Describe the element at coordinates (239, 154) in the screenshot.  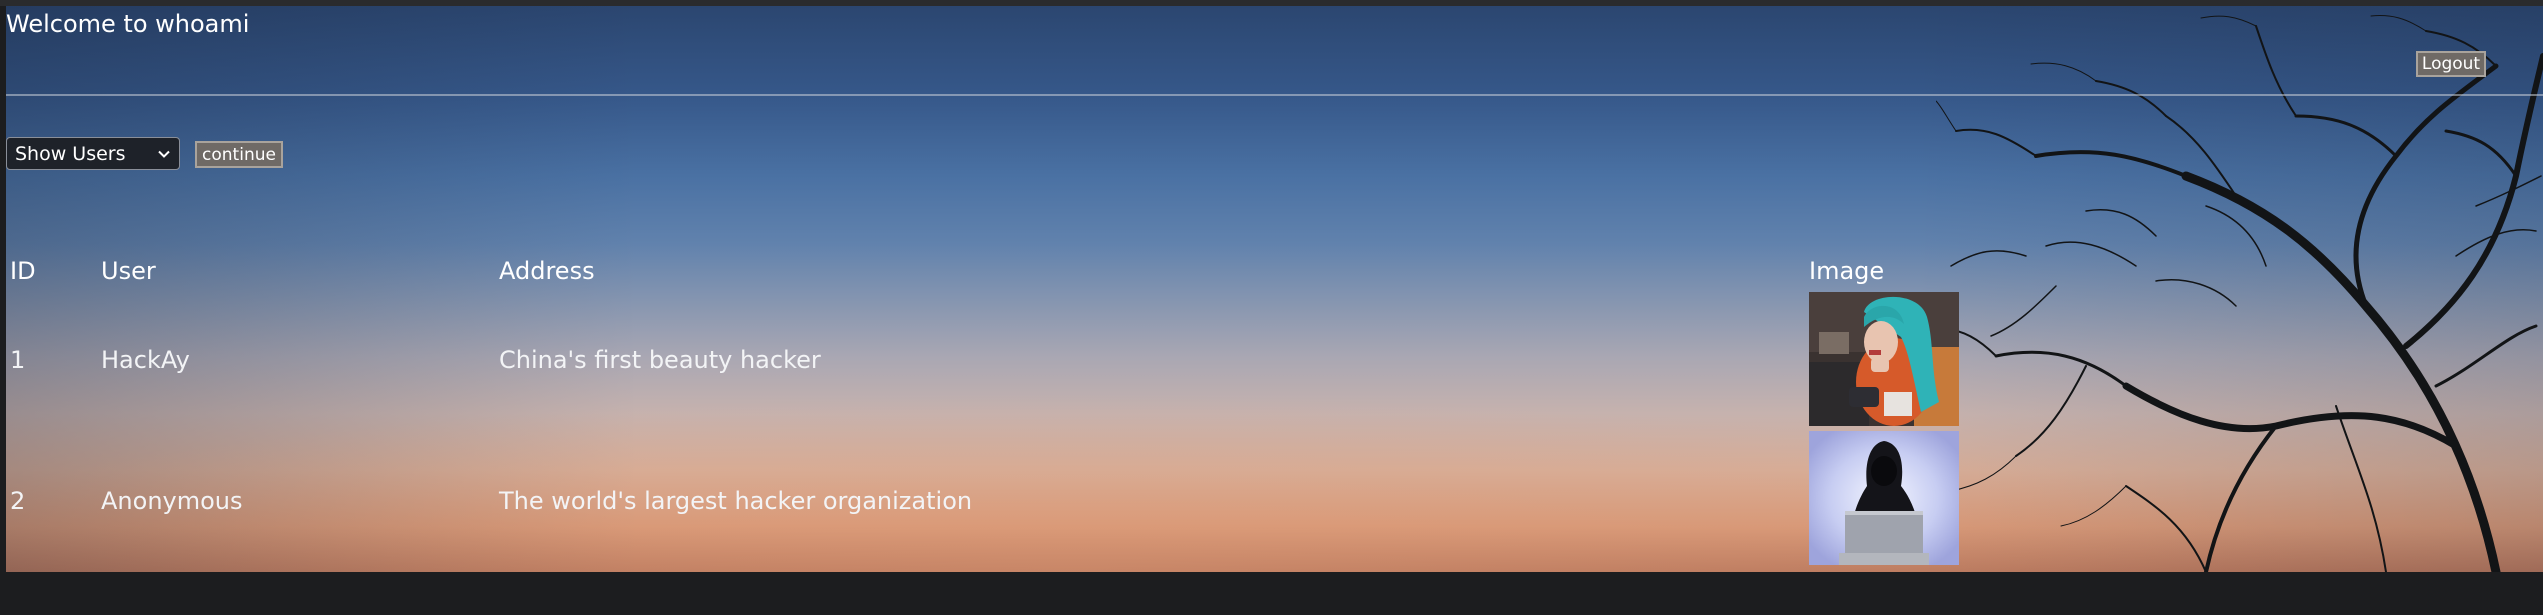
I see `continue-button: continue` at that location.